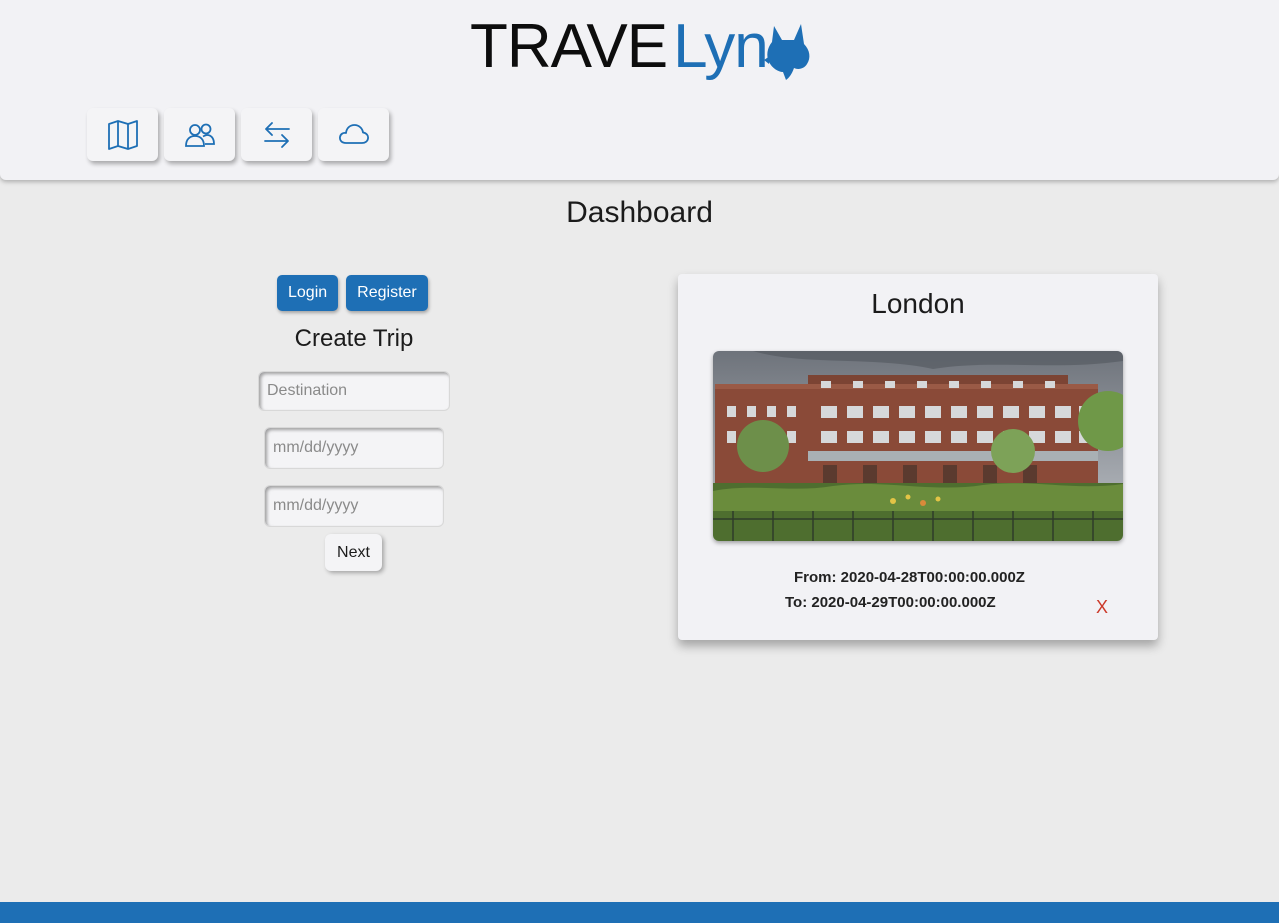 The width and height of the screenshot is (1279, 923). Describe the element at coordinates (354, 338) in the screenshot. I see `create-trip-title: Create Trip` at that location.